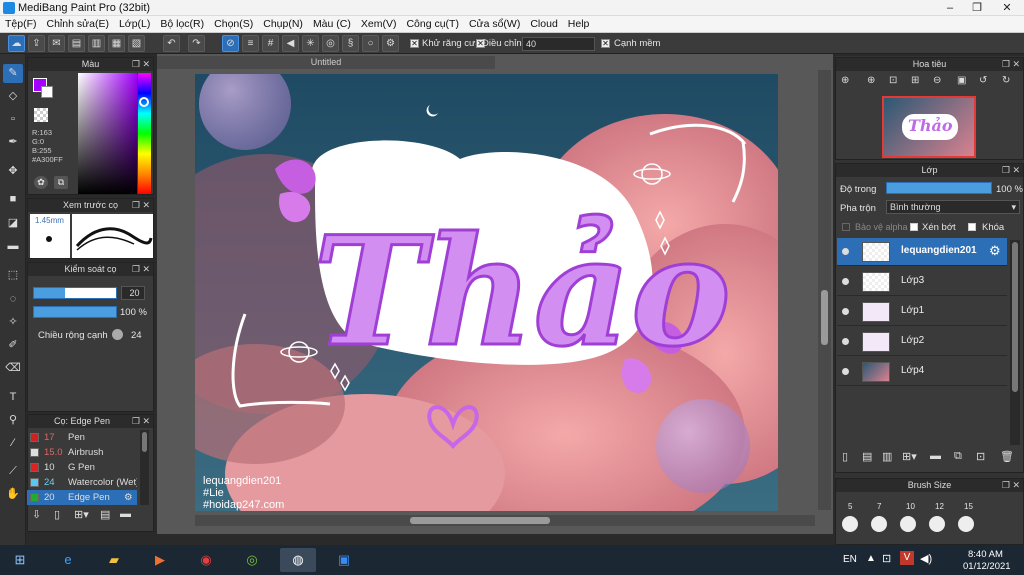 The width and height of the screenshot is (1024, 575). I want to click on actual-size-icon: ⊞, so click(915, 80).